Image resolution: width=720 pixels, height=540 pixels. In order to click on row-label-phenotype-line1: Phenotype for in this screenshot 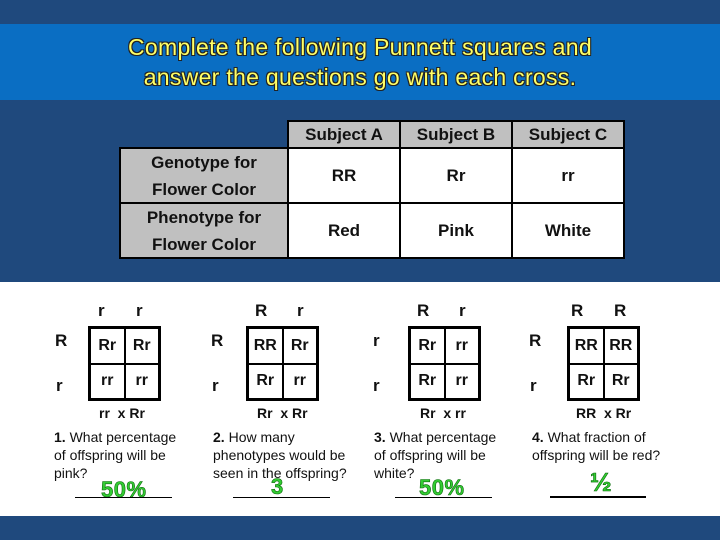, I will do `click(204, 217)`.